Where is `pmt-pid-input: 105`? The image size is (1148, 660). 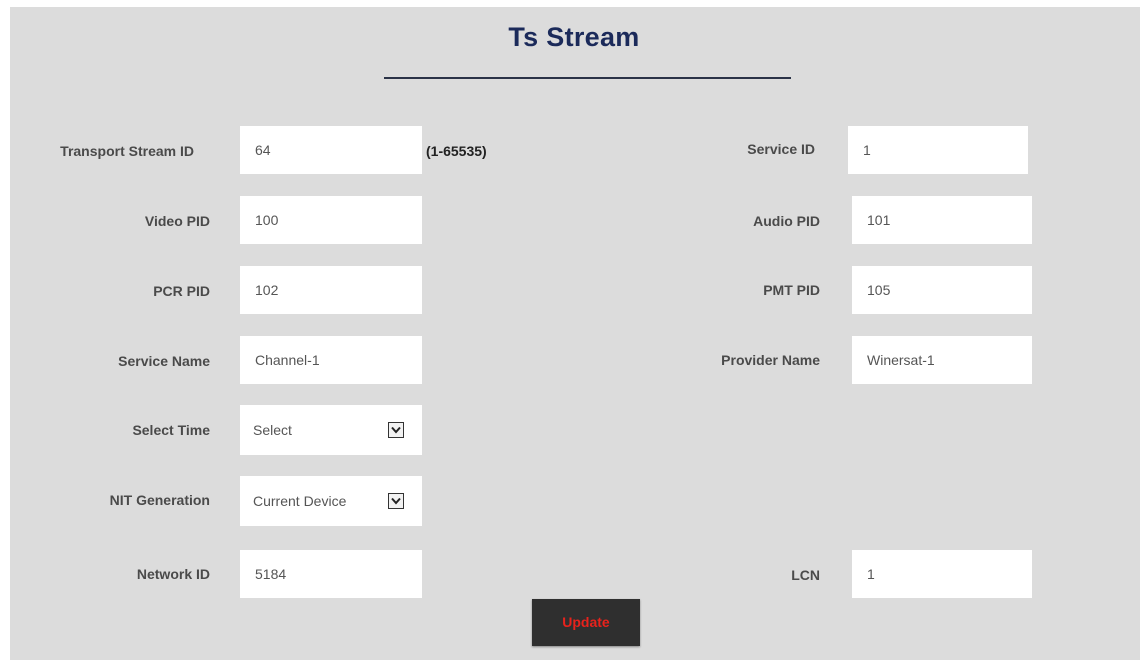 pmt-pid-input: 105 is located at coordinates (942, 290).